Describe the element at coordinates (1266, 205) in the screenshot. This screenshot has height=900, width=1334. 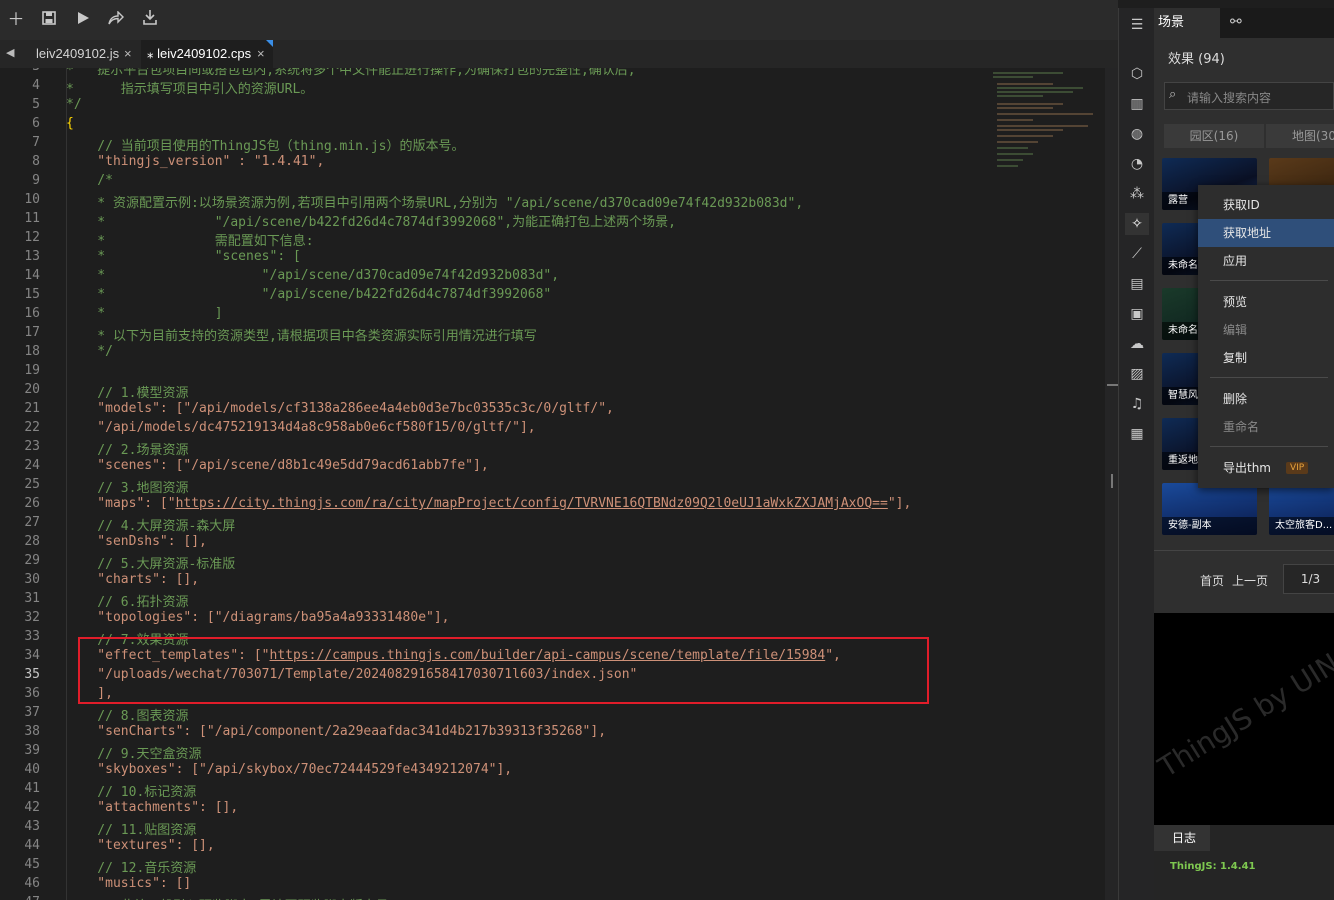
I see `menu-item-get-id: 获取ID` at that location.